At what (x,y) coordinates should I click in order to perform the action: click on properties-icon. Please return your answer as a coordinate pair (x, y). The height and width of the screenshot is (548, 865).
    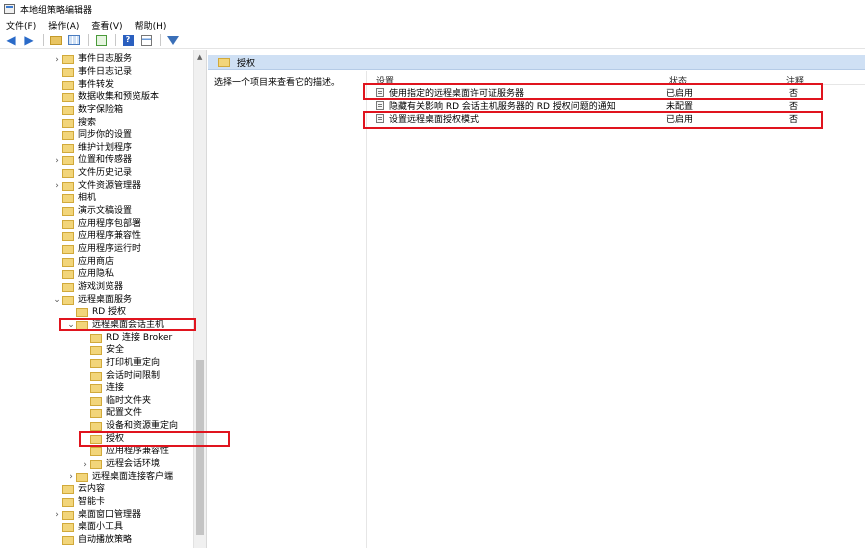
    Looking at the image, I should click on (146, 40).